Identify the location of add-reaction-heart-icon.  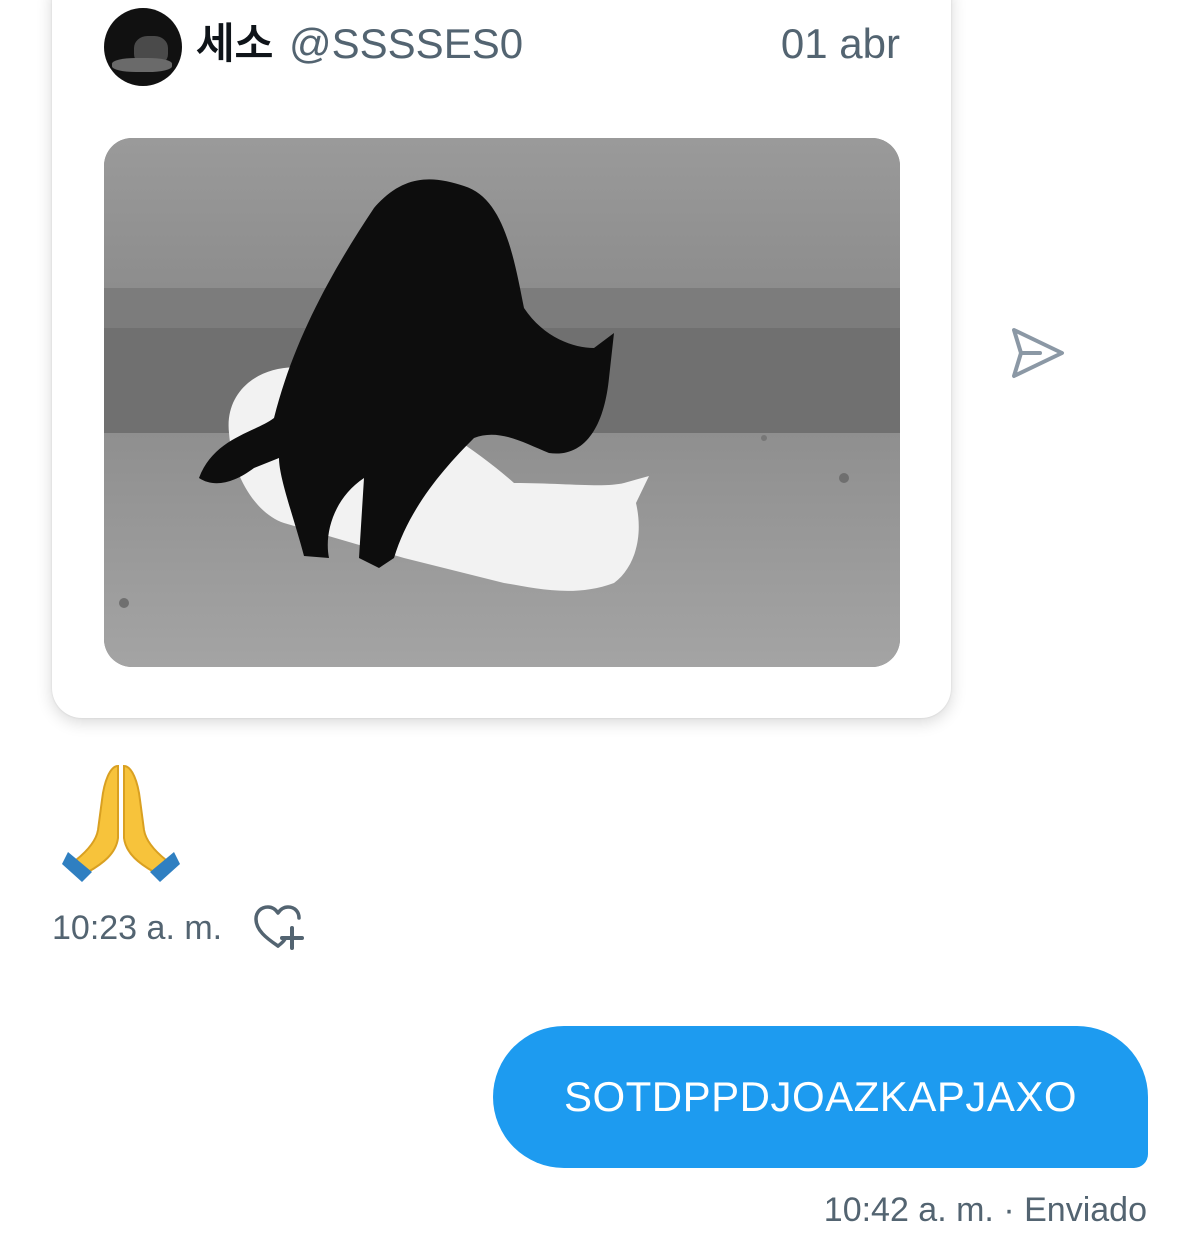
(279, 928).